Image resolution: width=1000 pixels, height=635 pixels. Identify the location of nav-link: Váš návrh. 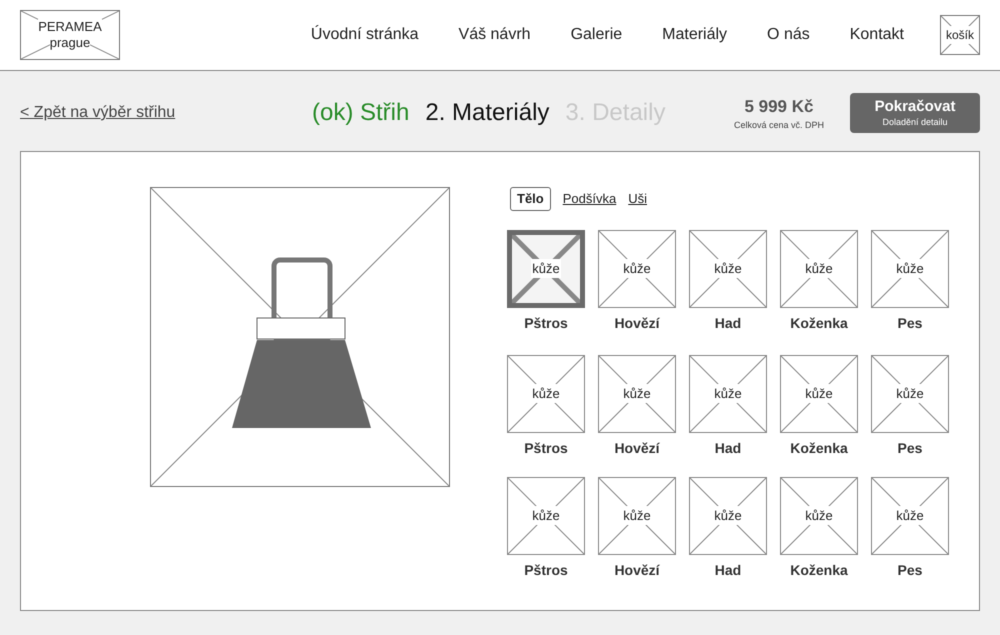
(494, 35).